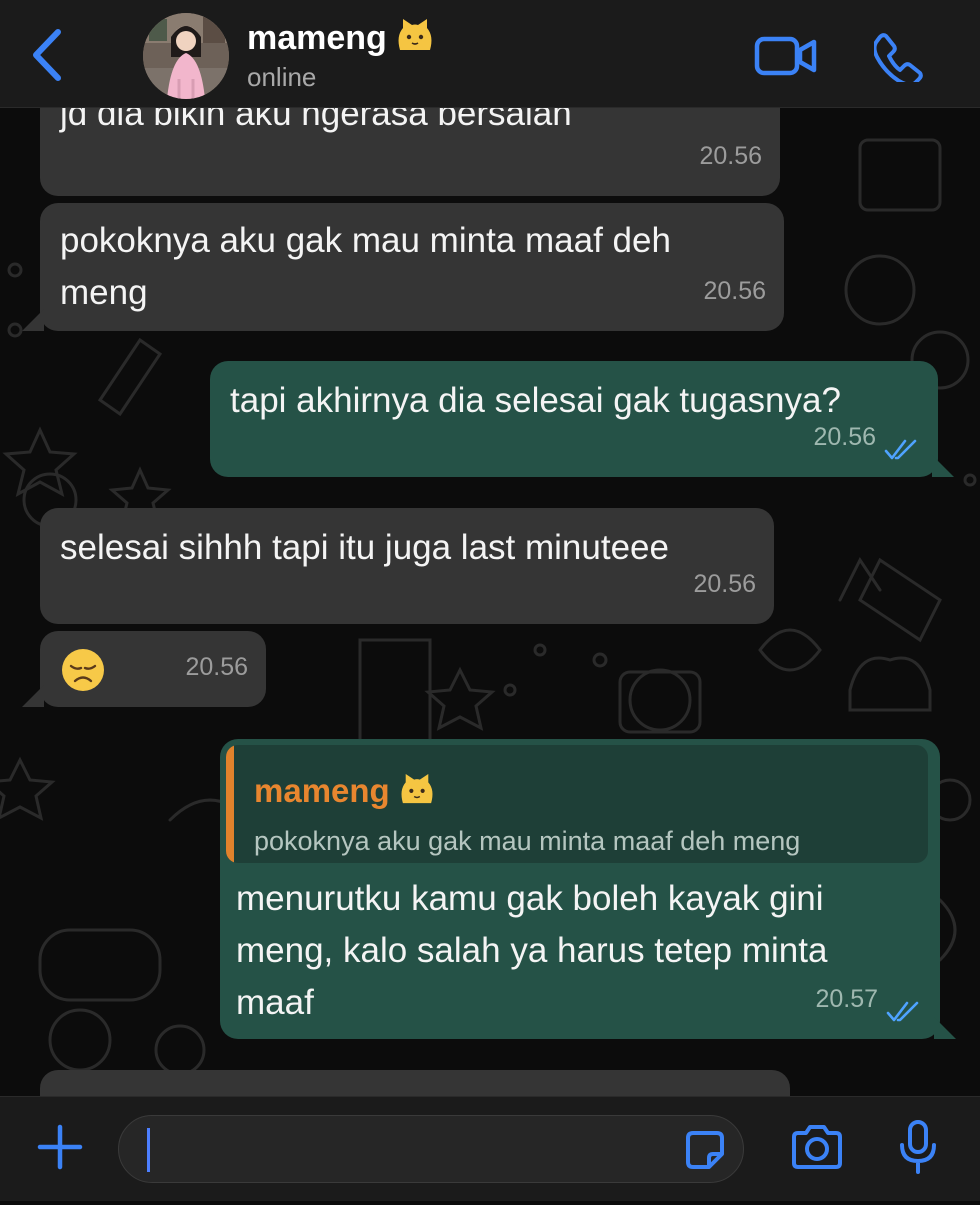 This screenshot has width=980, height=1205. I want to click on contact-name: mameng, so click(340, 38).